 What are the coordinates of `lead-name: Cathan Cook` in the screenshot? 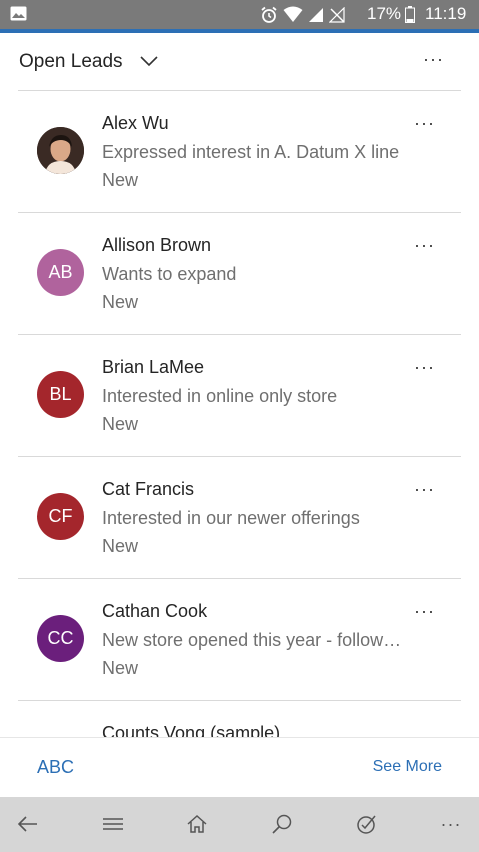 It's located at (155, 611).